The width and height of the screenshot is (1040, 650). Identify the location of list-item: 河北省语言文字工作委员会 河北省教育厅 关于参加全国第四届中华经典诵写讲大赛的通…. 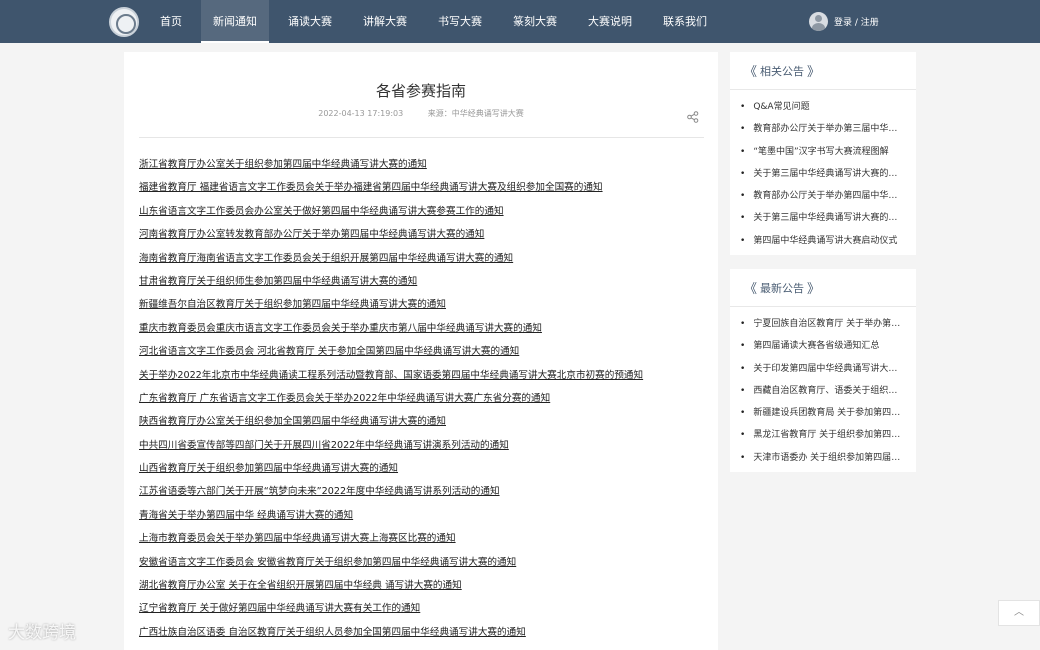
(424, 356).